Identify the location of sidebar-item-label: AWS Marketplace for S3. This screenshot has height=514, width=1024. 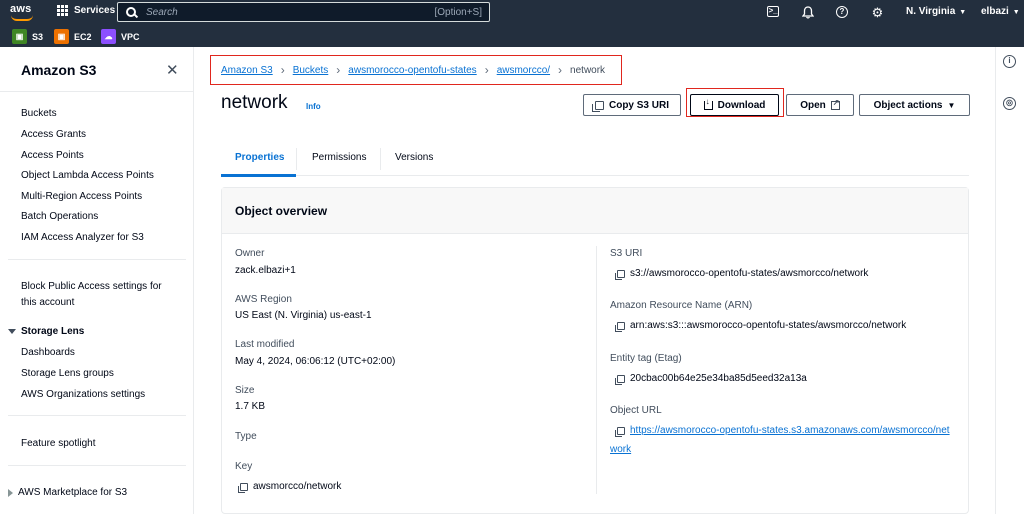
(73, 492).